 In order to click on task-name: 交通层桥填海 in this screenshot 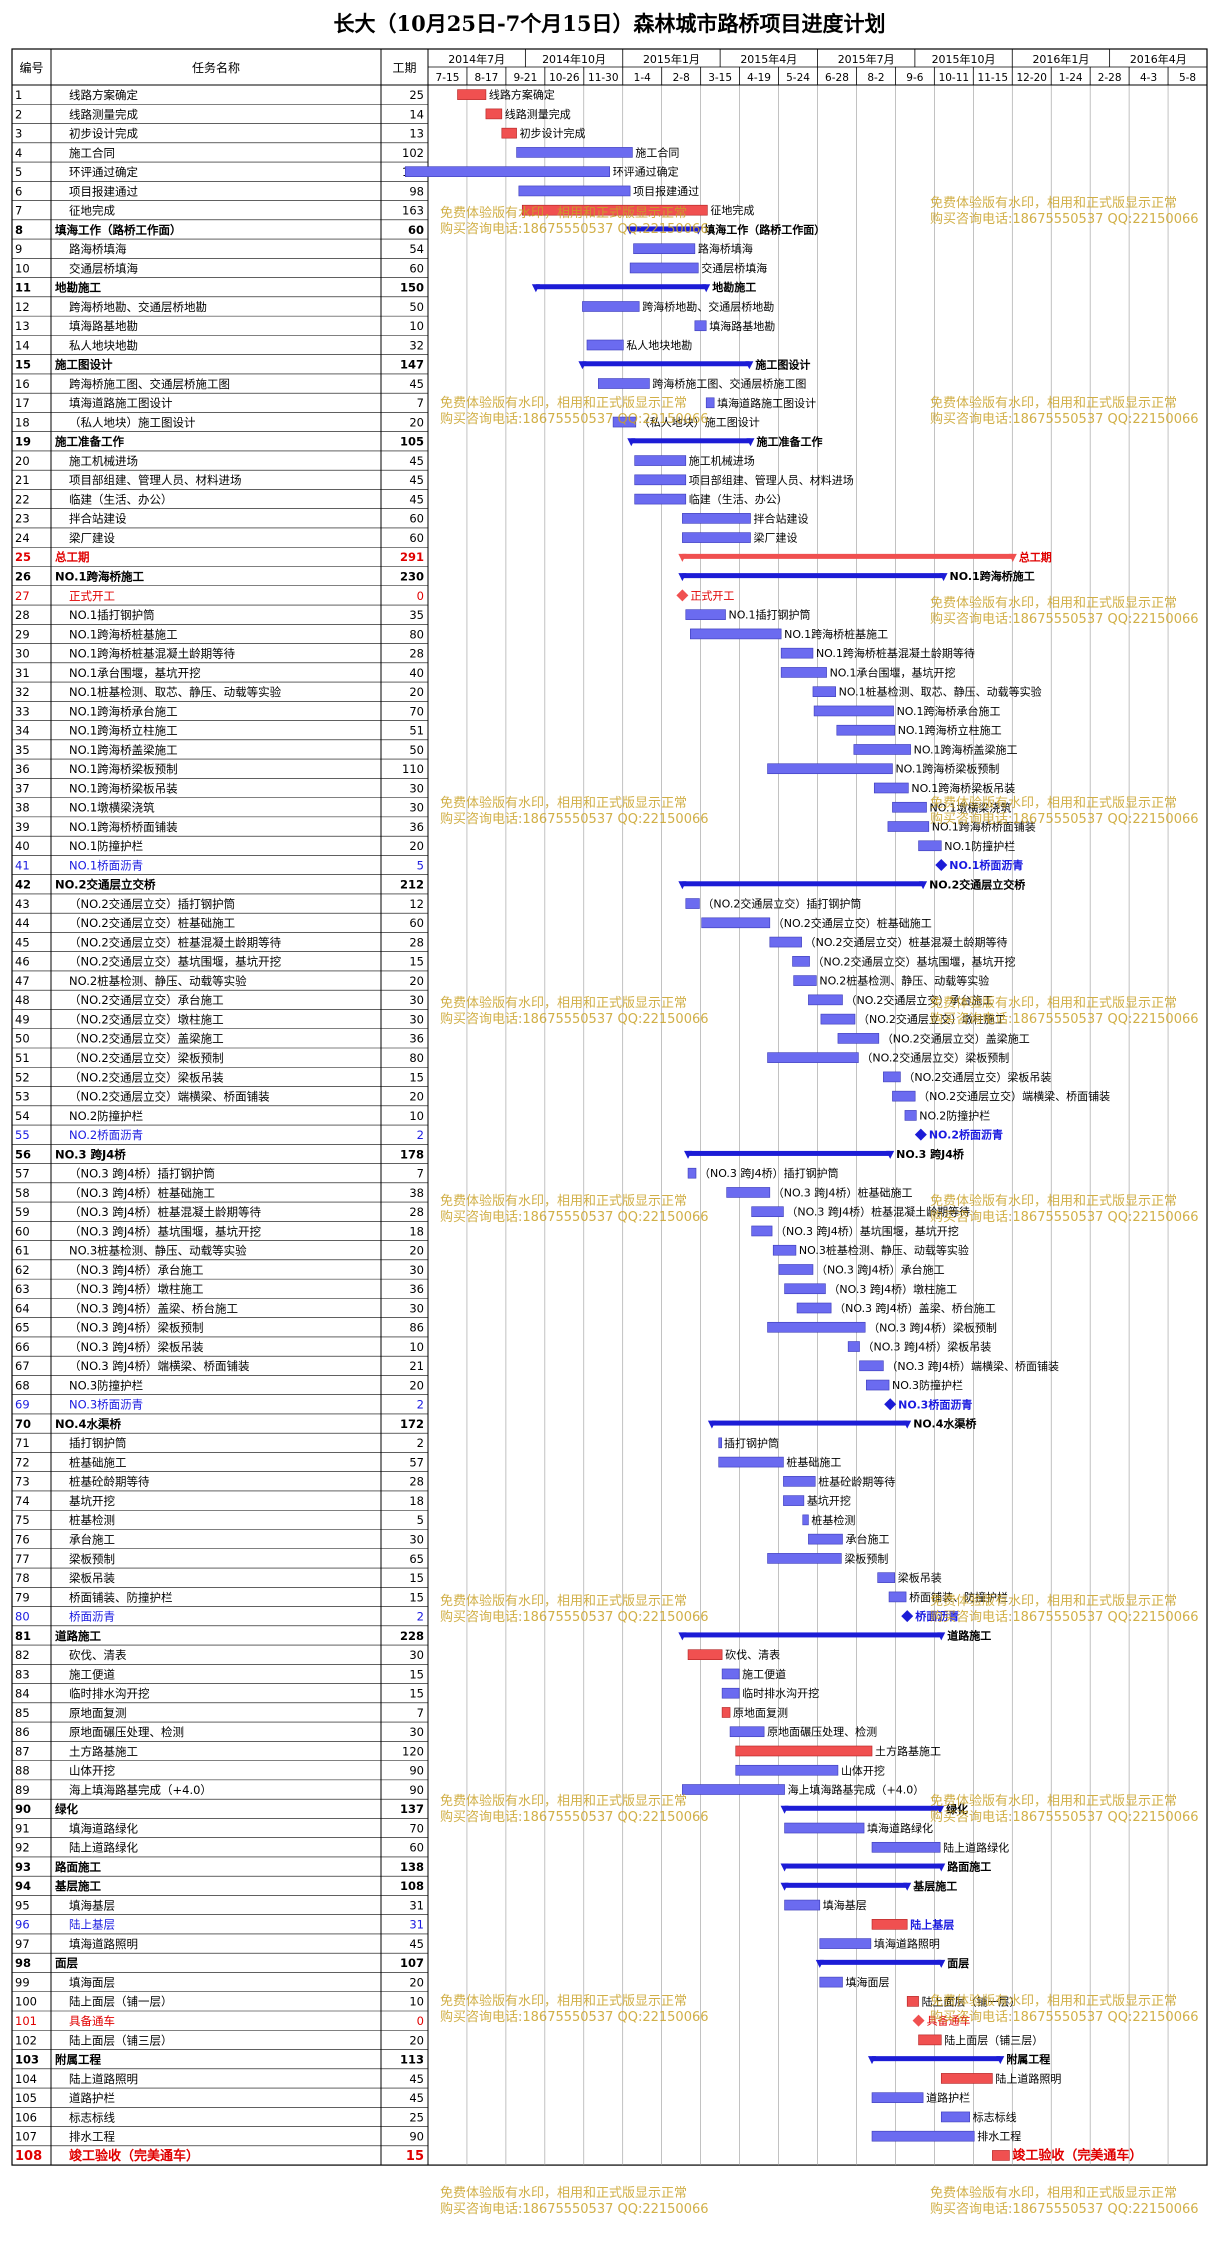, I will do `click(103, 268)`.